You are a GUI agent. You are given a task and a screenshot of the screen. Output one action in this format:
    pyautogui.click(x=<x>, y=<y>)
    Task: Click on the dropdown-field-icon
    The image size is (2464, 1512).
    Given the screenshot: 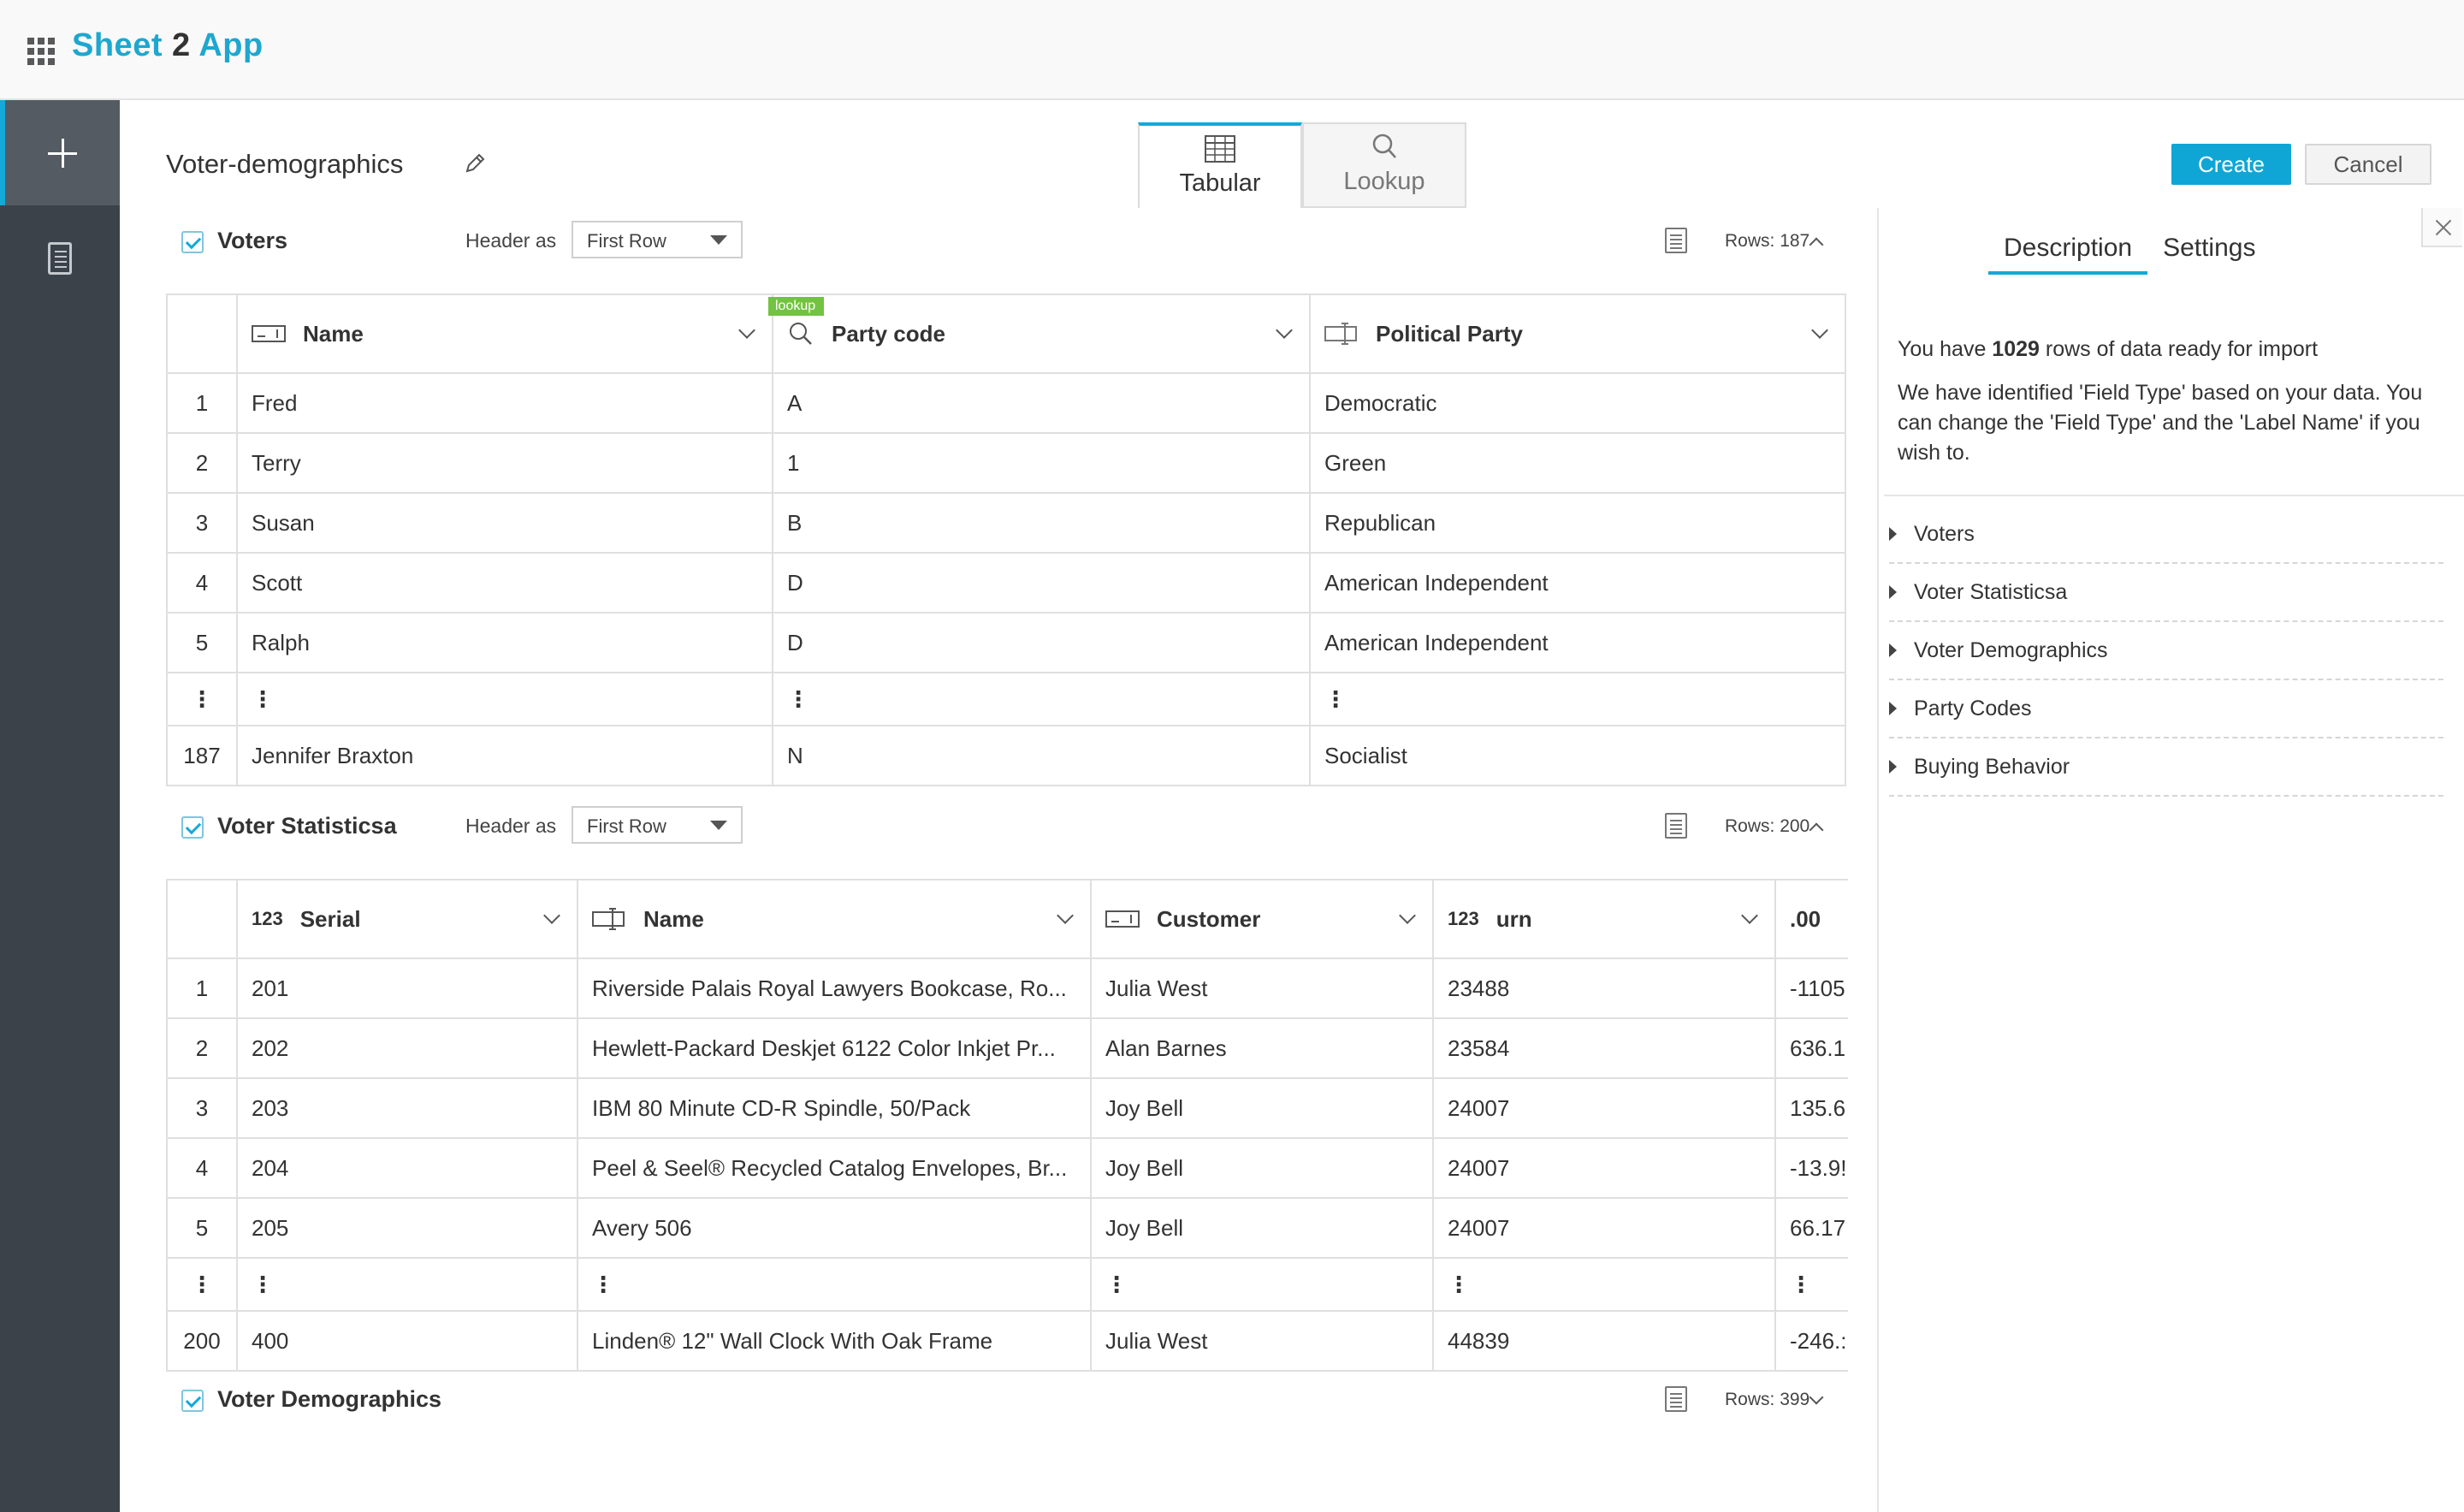 What is the action you would take?
    pyautogui.click(x=608, y=919)
    